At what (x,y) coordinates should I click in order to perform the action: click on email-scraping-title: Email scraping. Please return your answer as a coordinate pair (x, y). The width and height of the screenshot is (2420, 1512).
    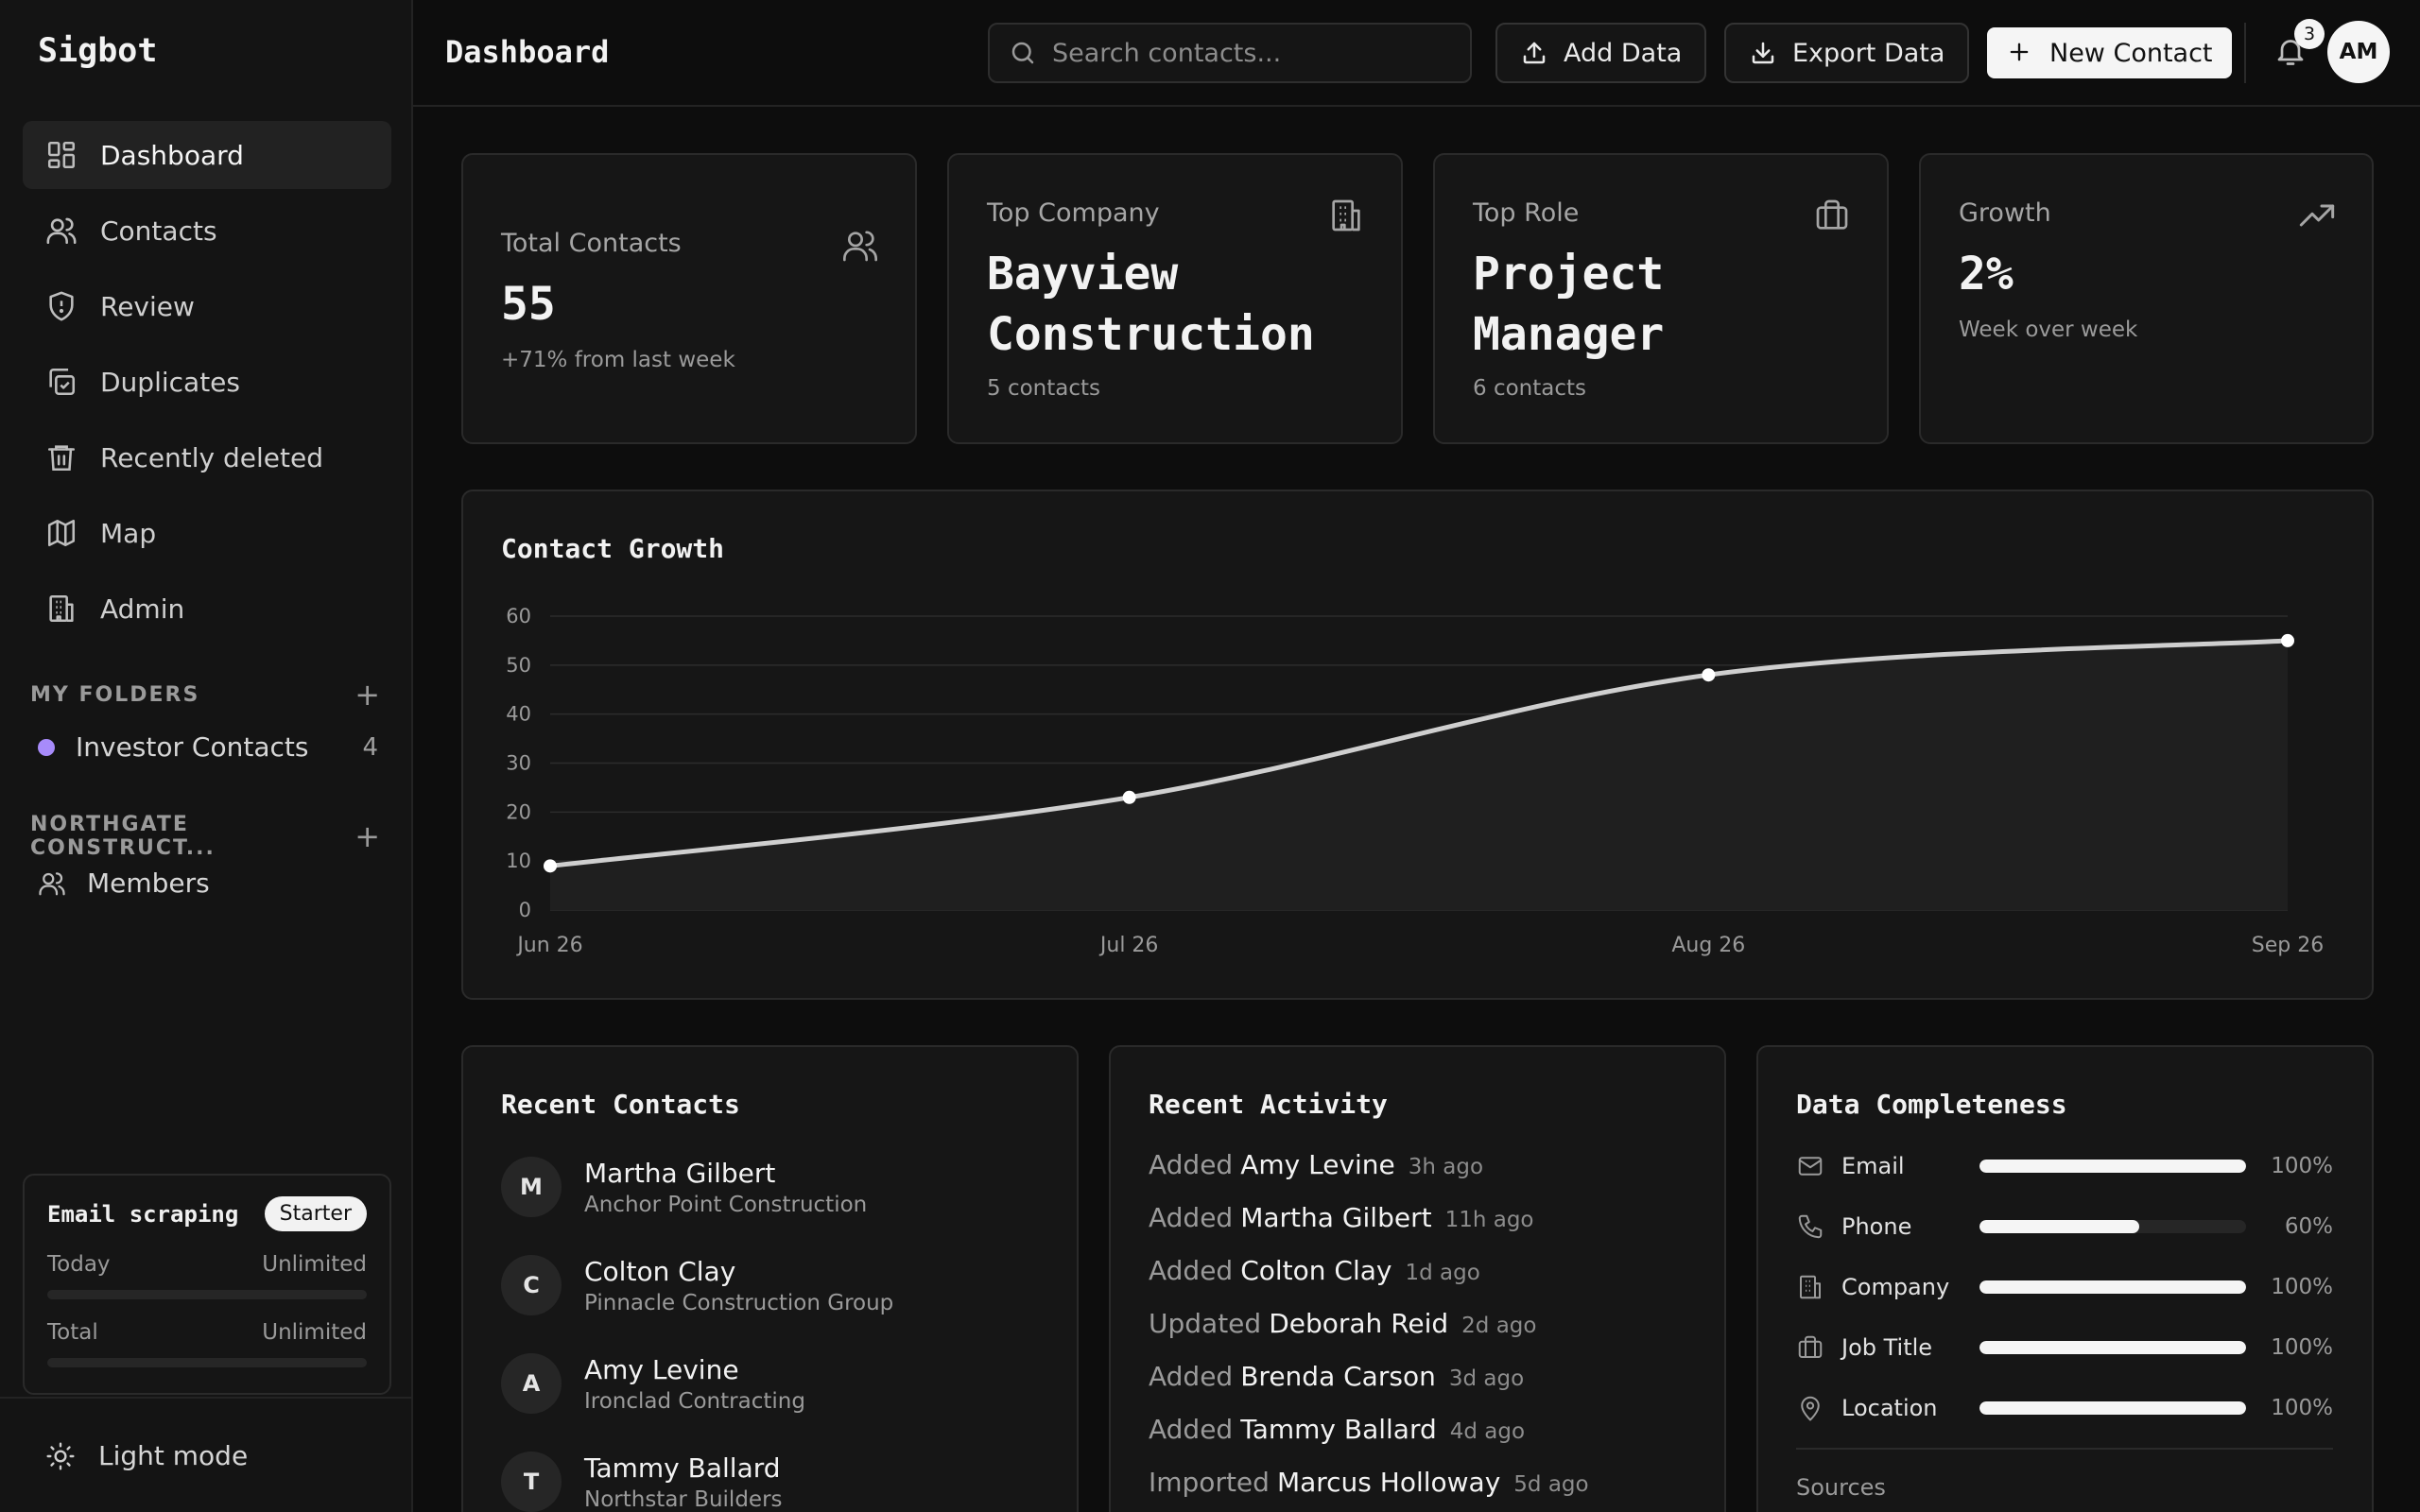
    Looking at the image, I should click on (143, 1214).